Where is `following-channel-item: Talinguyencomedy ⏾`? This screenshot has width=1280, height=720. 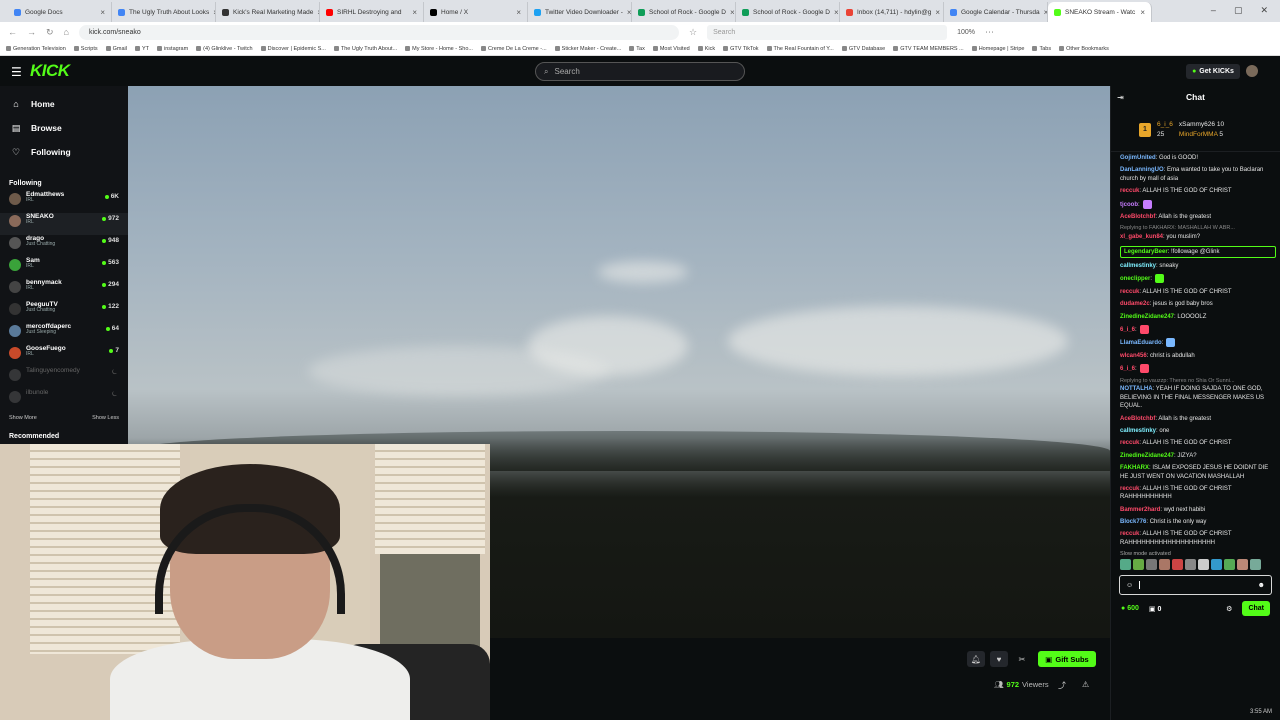
following-channel-item: Talinguyencomedy ⏾ is located at coordinates (64, 378).